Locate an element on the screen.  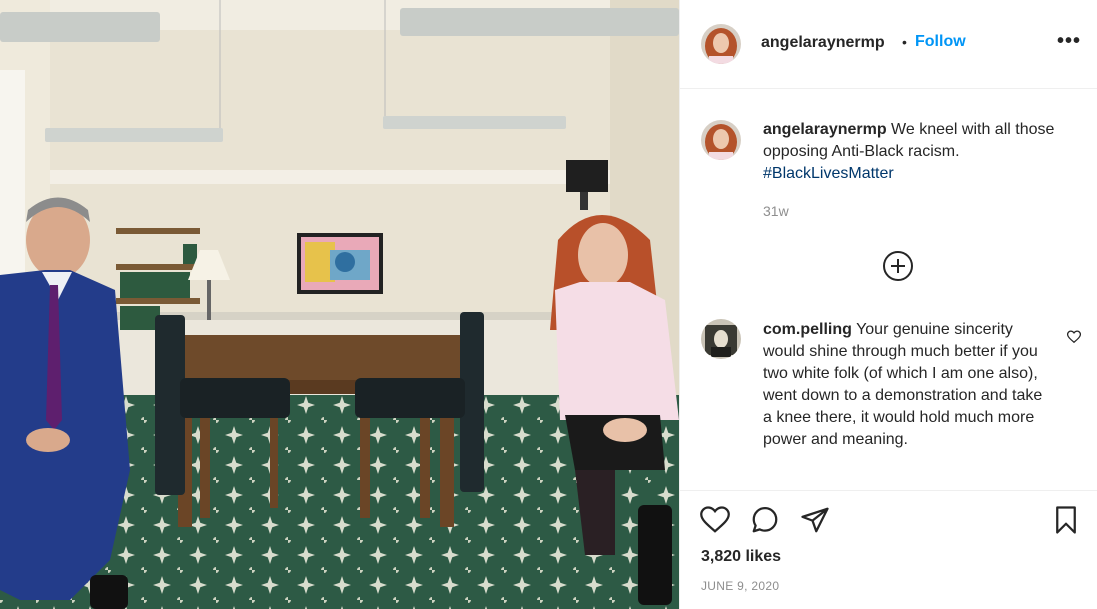
follow-button: Follow is located at coordinates (940, 42).